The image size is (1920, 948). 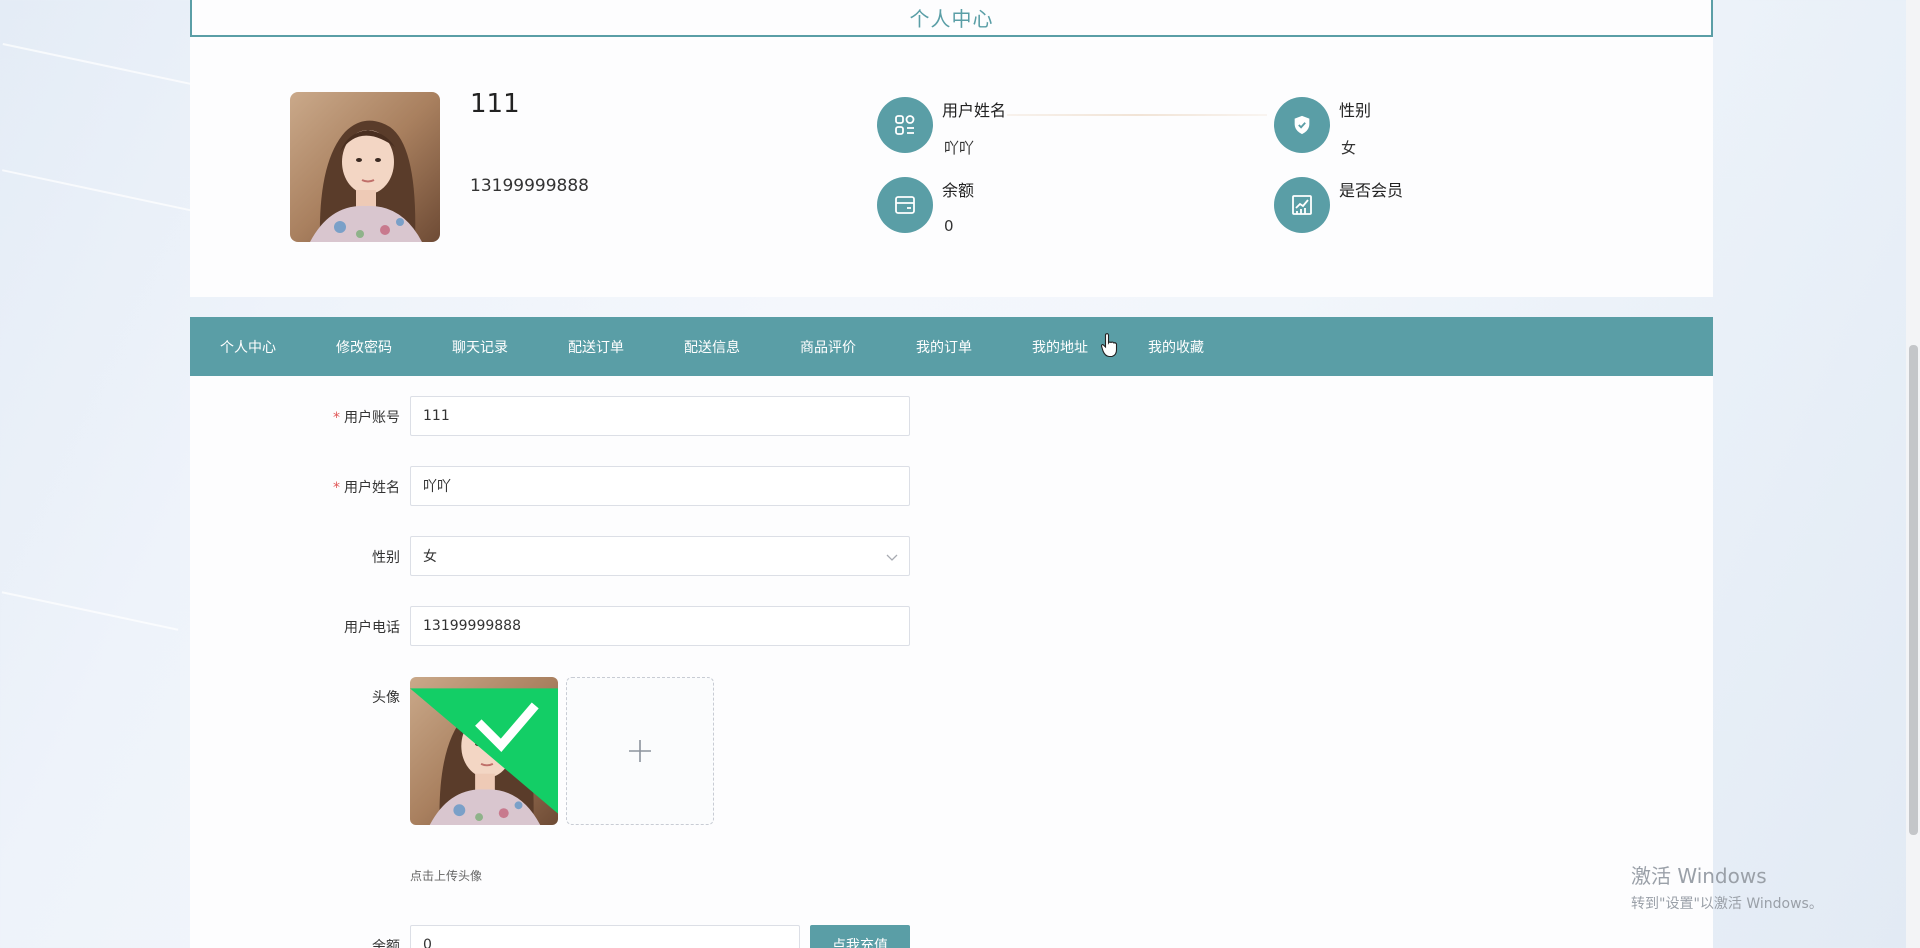 What do you see at coordinates (446, 876) in the screenshot?
I see `upload-hint: 点击上传头像` at bounding box center [446, 876].